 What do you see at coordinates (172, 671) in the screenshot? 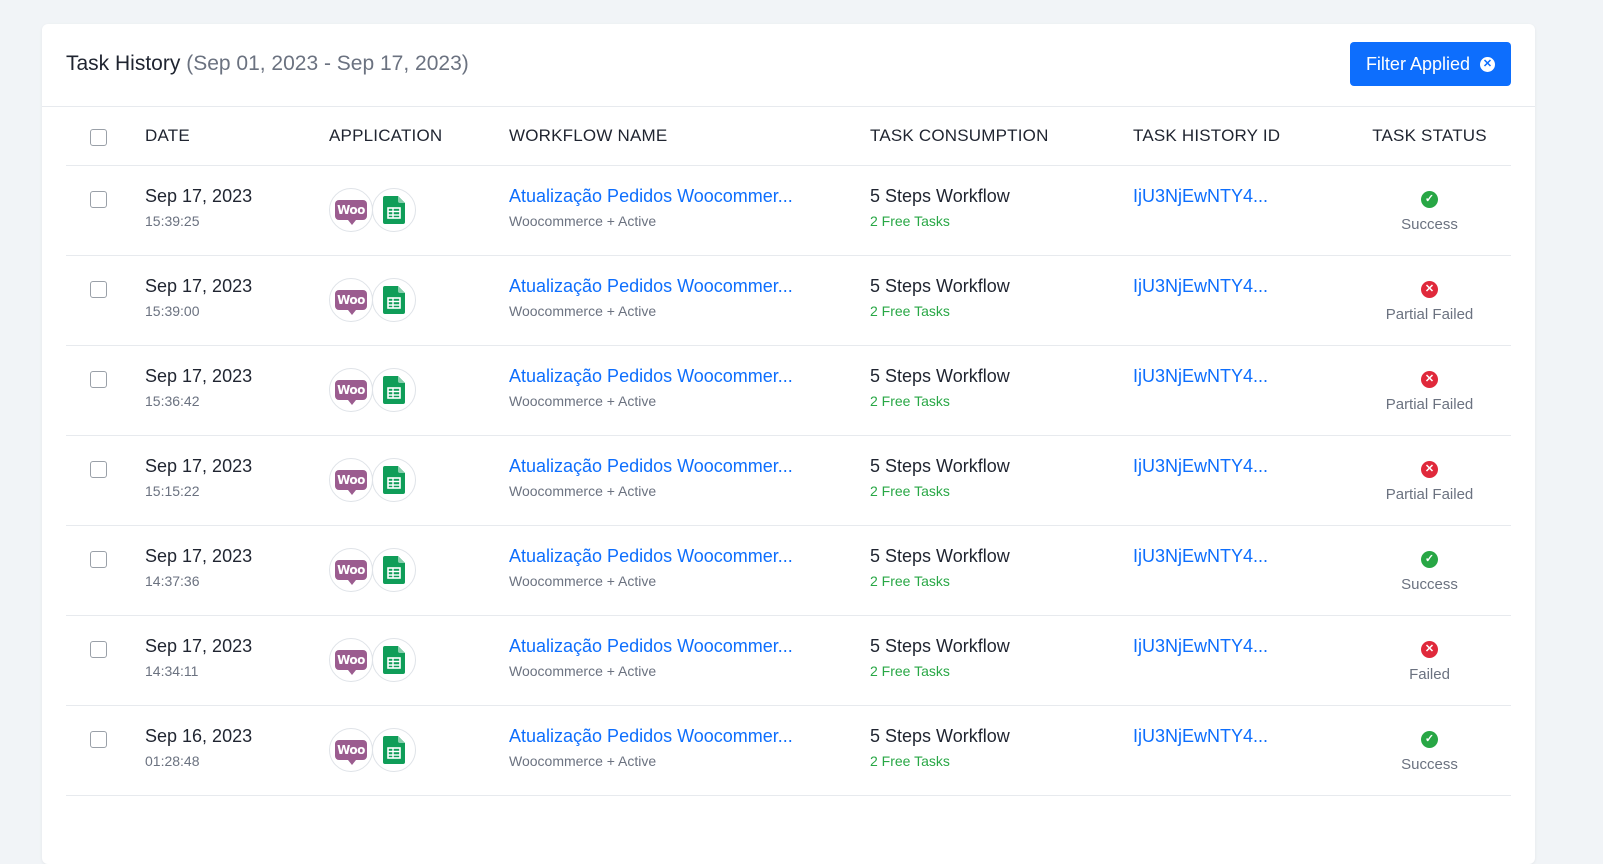
I see `row-time: 14:34:11` at bounding box center [172, 671].